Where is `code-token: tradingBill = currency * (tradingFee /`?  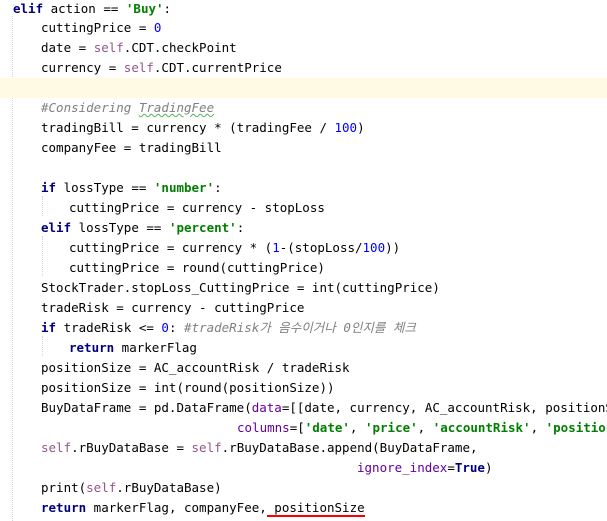
code-token: tradingBill = currency * (tradingFee / is located at coordinates (188, 127).